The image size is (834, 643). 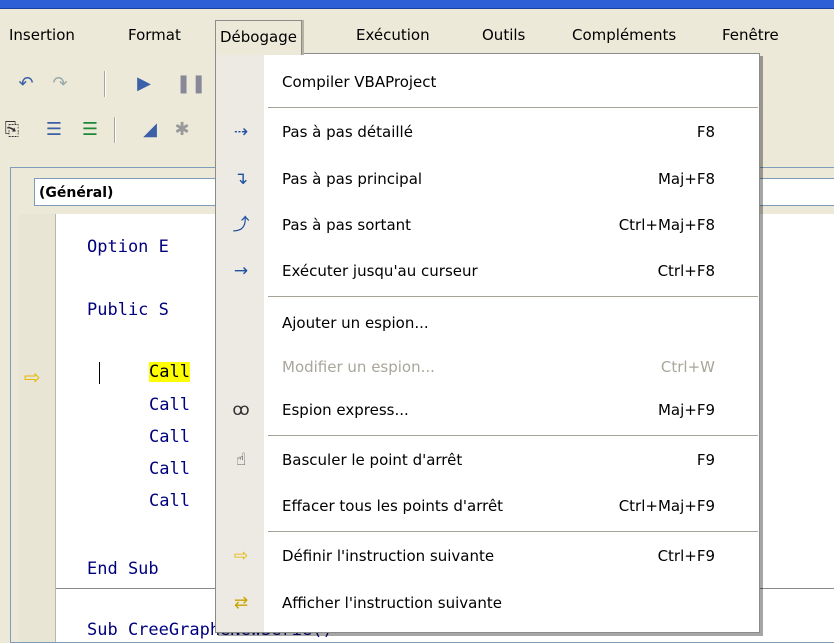 I want to click on step-into-icon: ⇢, so click(x=241, y=132).